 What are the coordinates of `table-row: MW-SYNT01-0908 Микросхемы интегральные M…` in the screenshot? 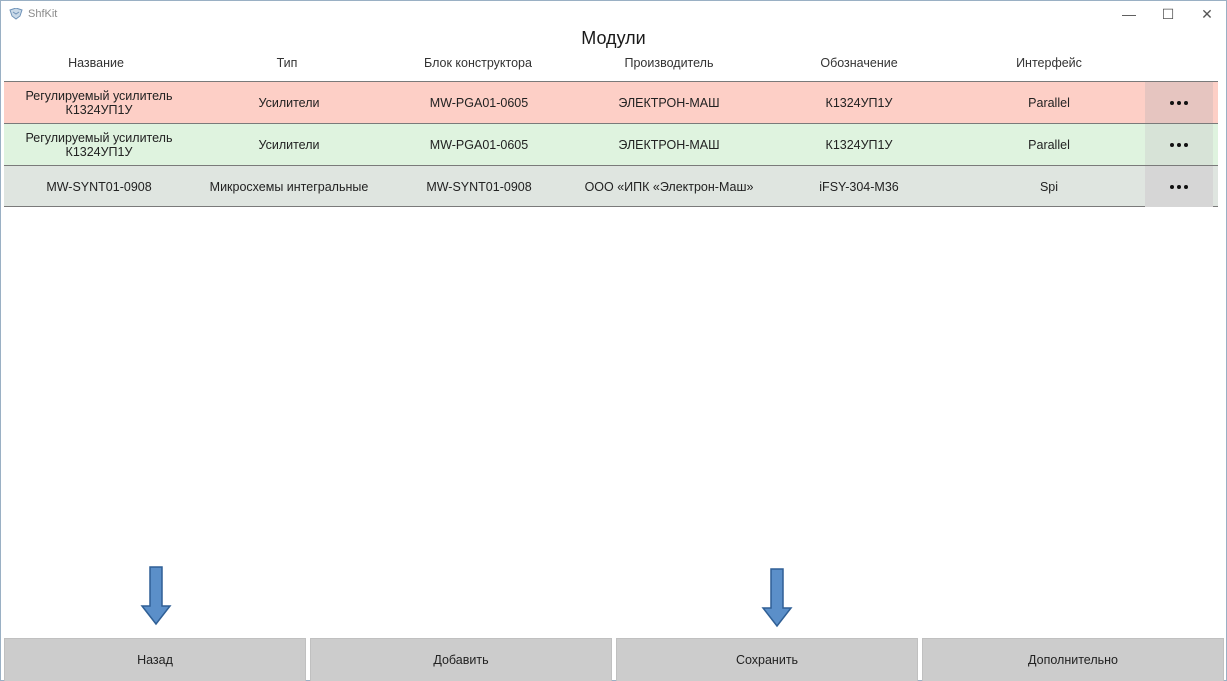 It's located at (611, 186).